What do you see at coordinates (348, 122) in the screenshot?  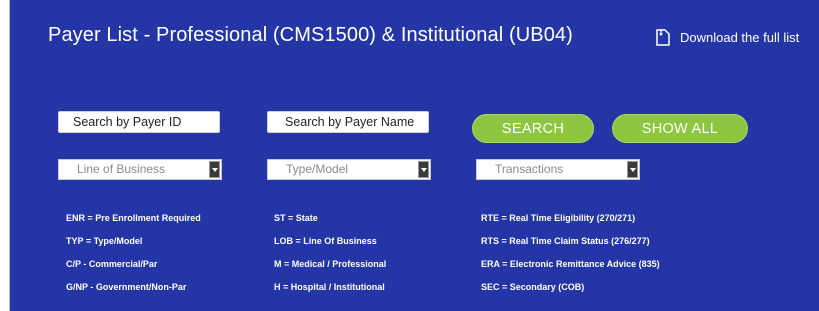 I see `payer-name-search-input` at bounding box center [348, 122].